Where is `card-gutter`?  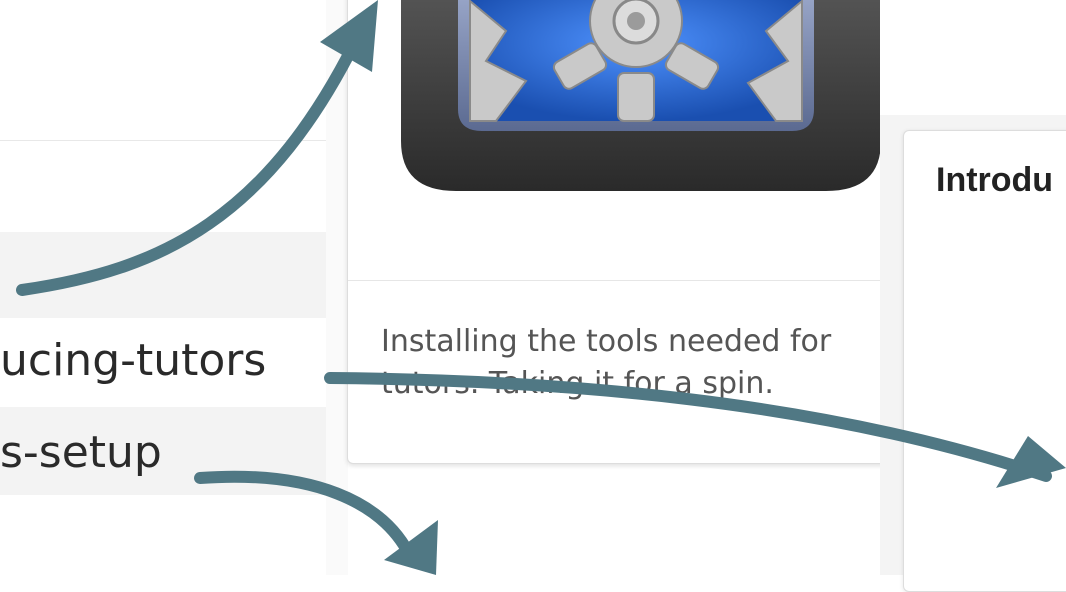 card-gutter is located at coordinates (337, 287).